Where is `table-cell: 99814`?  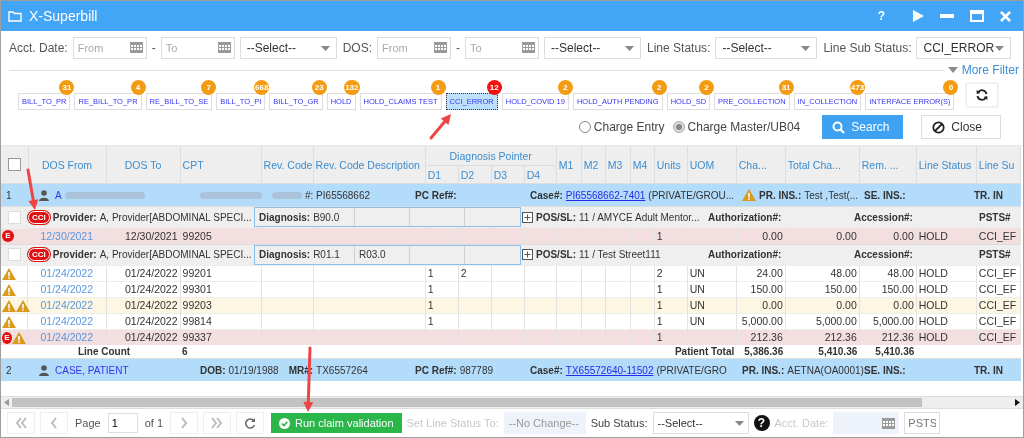 table-cell: 99814 is located at coordinates (197, 321).